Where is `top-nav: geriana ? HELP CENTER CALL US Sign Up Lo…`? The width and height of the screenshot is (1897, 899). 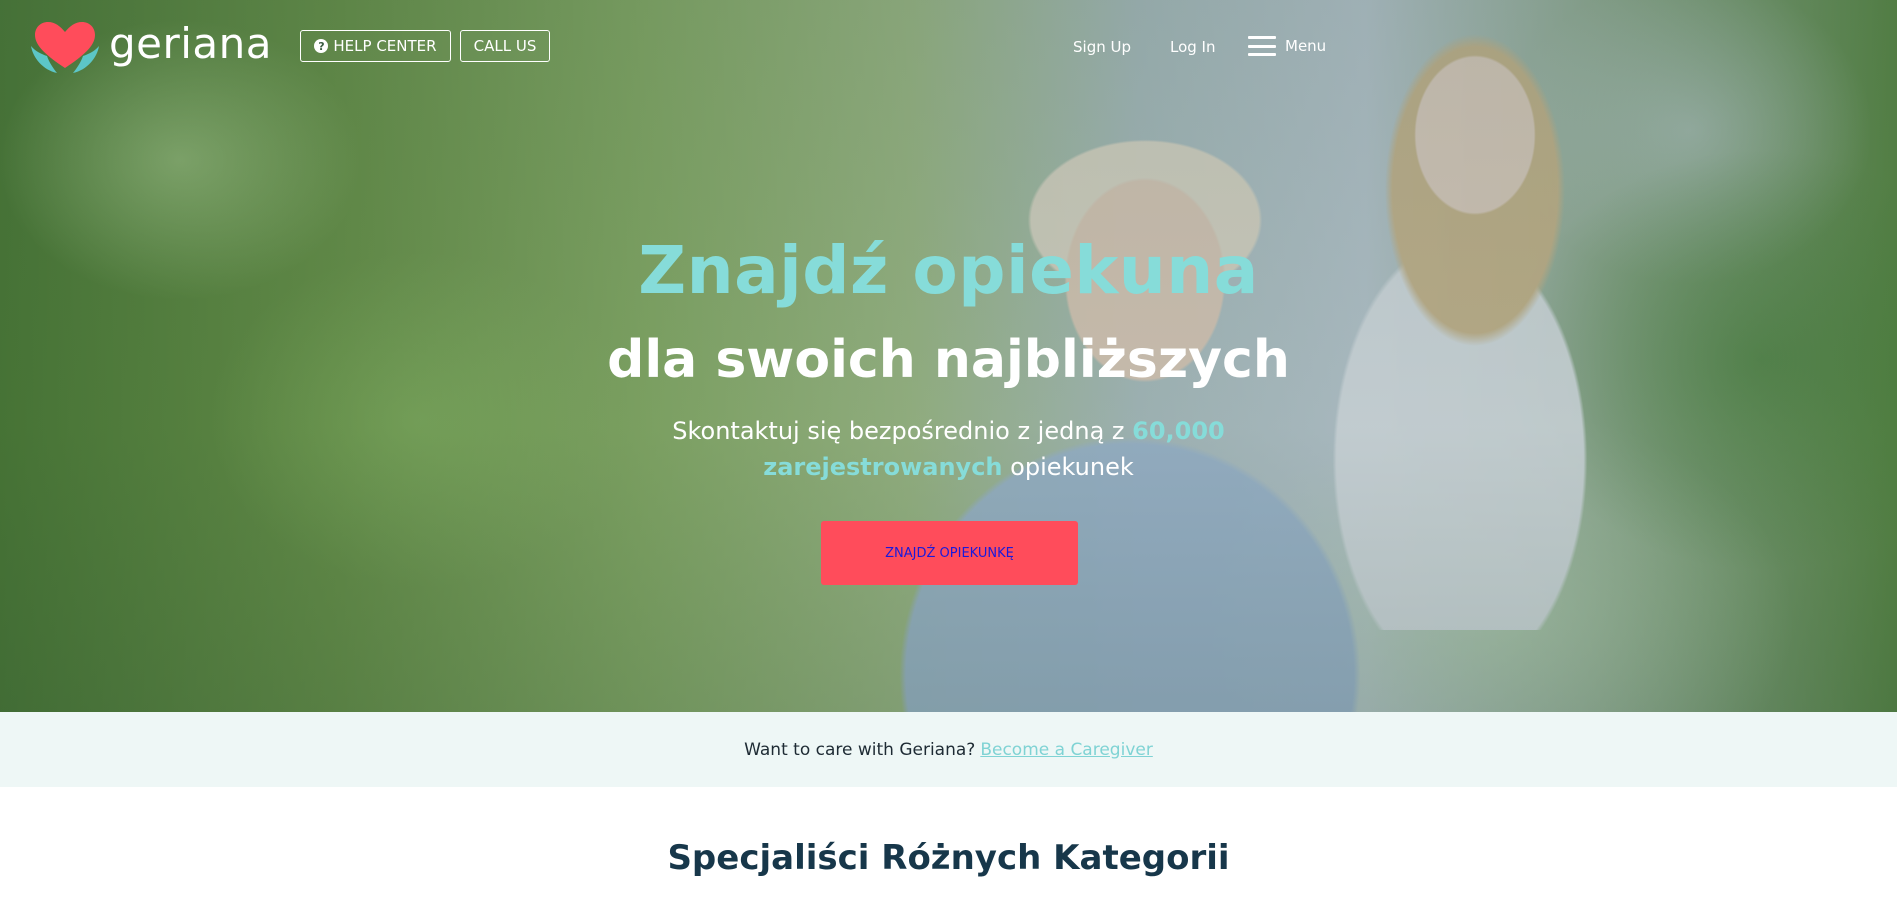
top-nav: geriana ? HELP CENTER CALL US Sign Up Lo… is located at coordinates (948, 45).